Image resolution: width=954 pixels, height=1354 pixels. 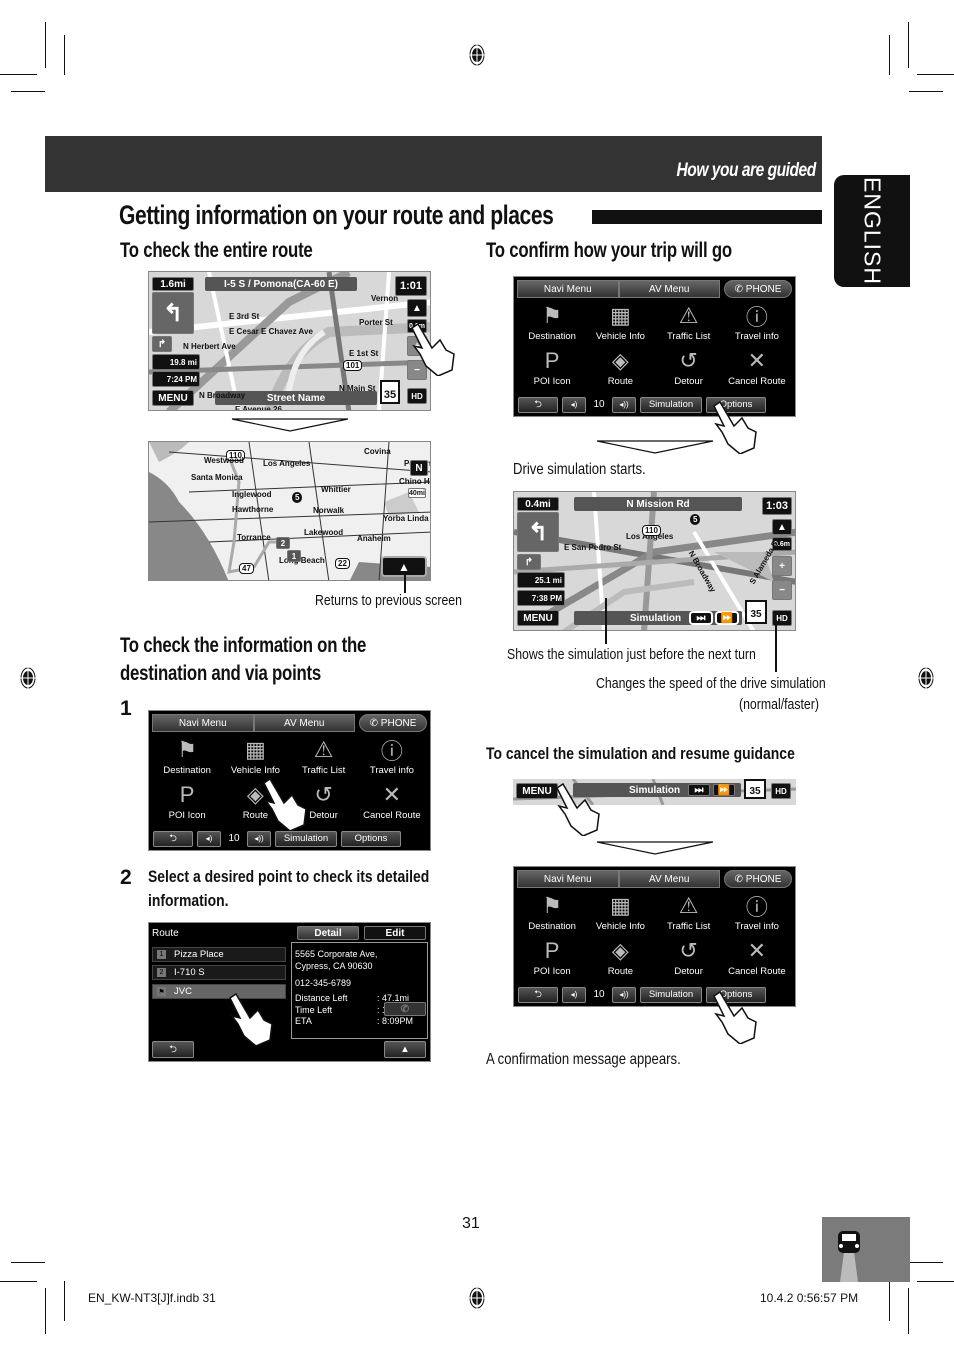 I want to click on options-button: Options, so click(x=371, y=838).